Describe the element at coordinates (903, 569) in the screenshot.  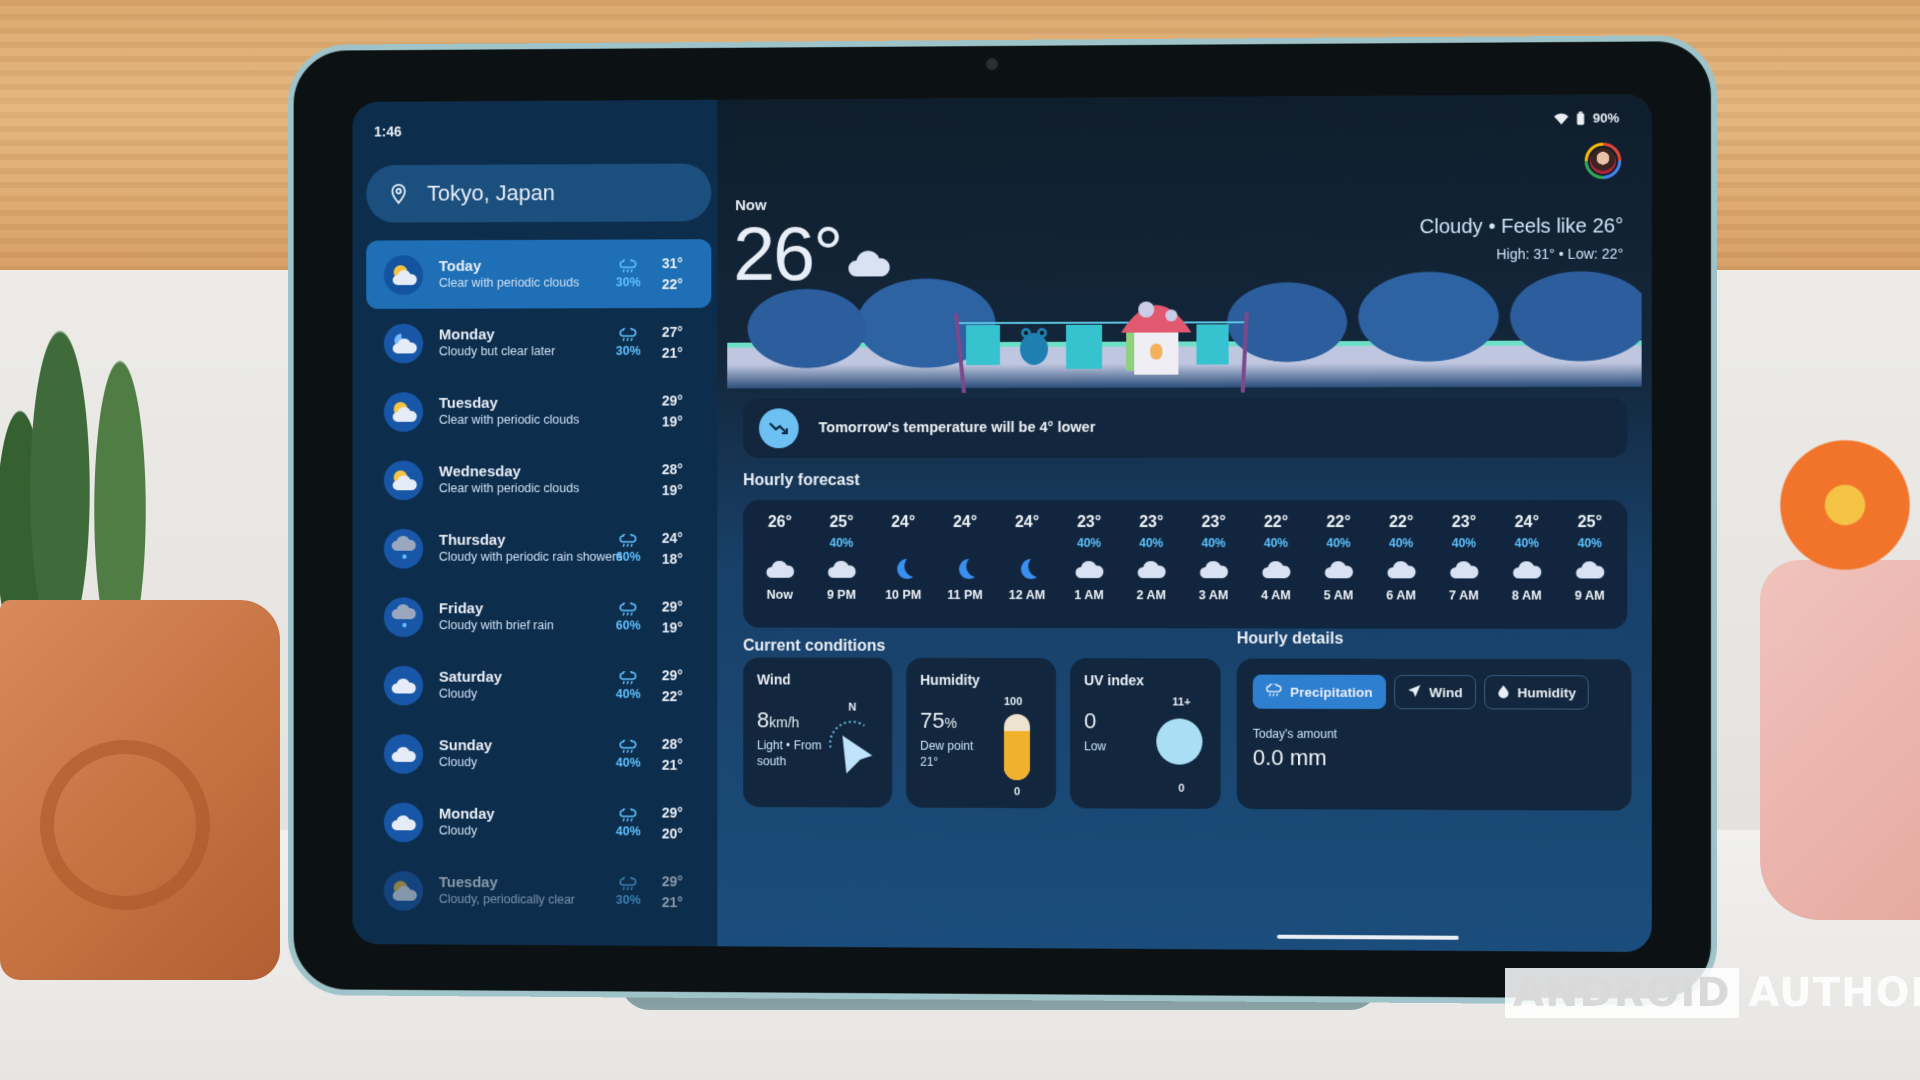
I see `hourly-item: 24° 10 PM` at that location.